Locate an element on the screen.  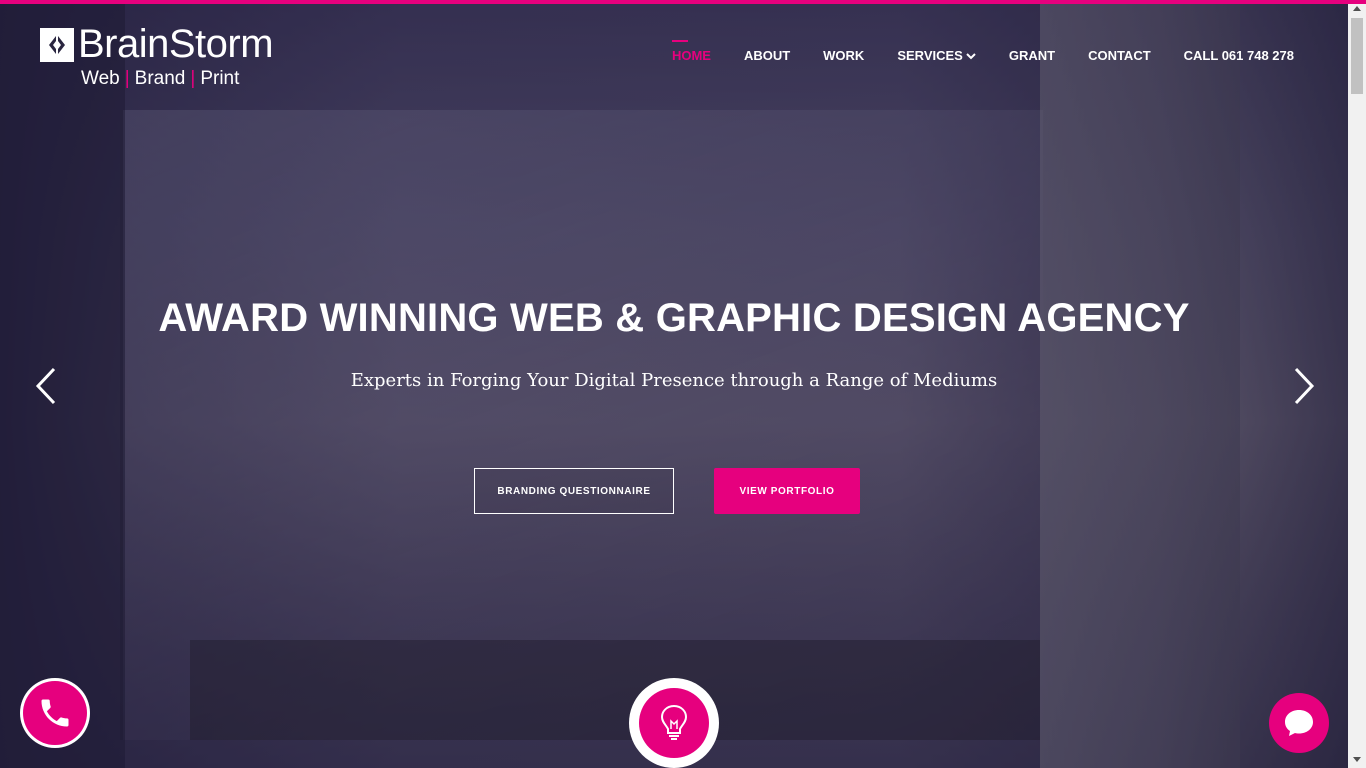
nav-item-label: SERVICES is located at coordinates (930, 55).